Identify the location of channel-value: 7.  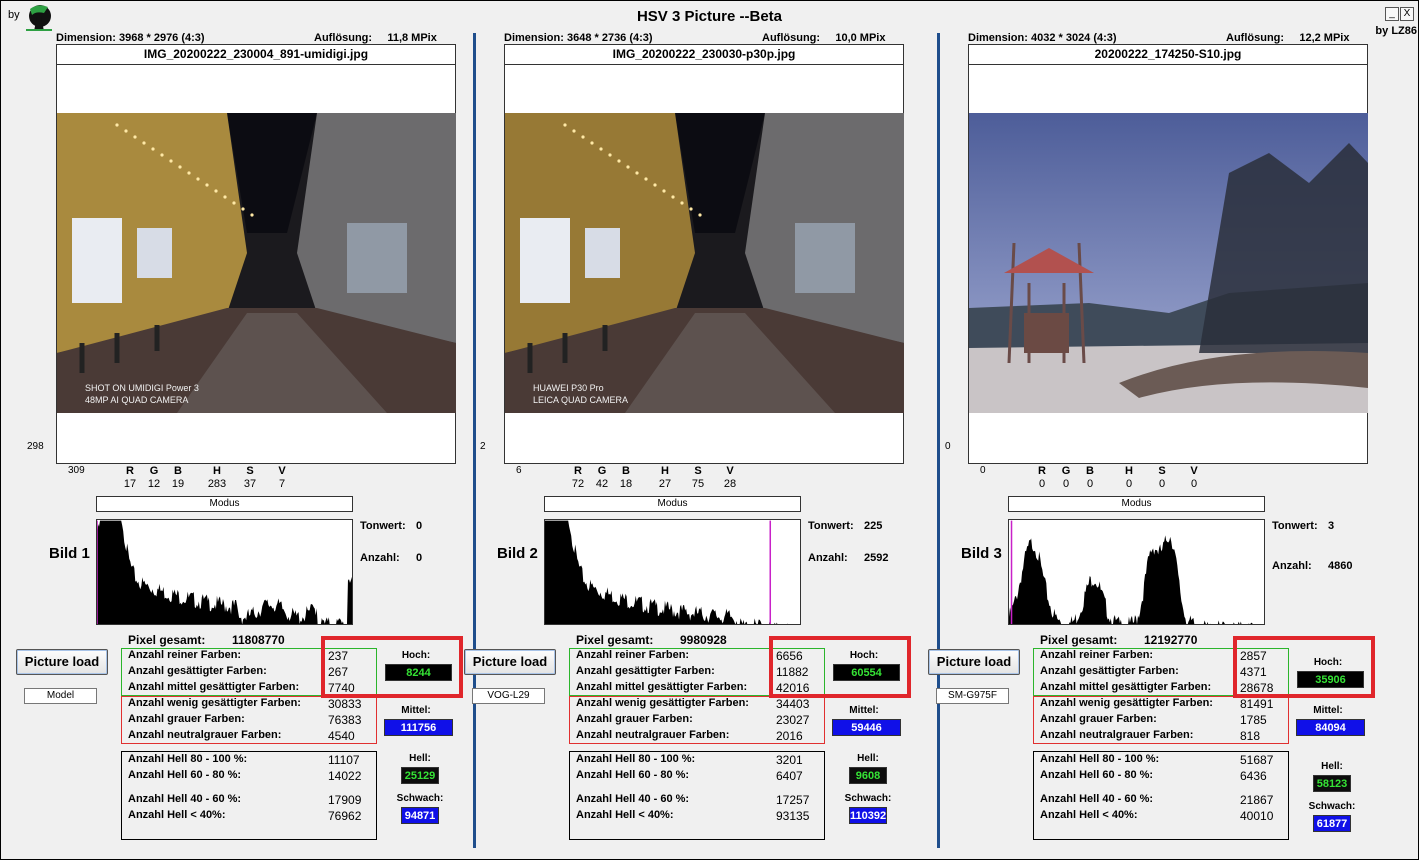
(282, 484).